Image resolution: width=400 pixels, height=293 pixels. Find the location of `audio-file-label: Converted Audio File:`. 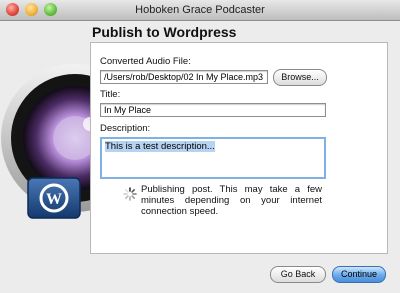

audio-file-label: Converted Audio File: is located at coordinates (145, 61).